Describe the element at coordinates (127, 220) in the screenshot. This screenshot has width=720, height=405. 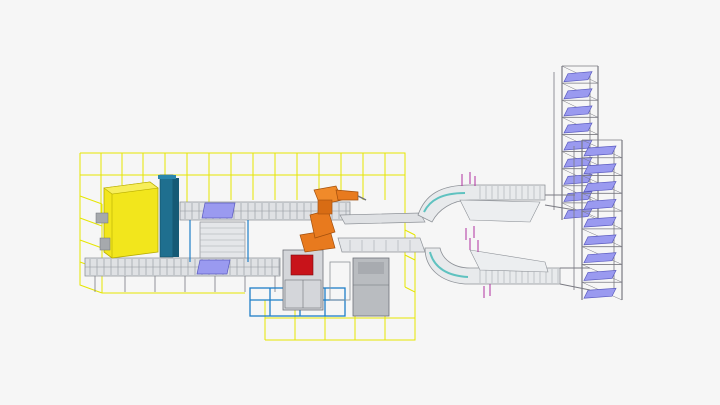
I see `yellow-cabinet` at that location.